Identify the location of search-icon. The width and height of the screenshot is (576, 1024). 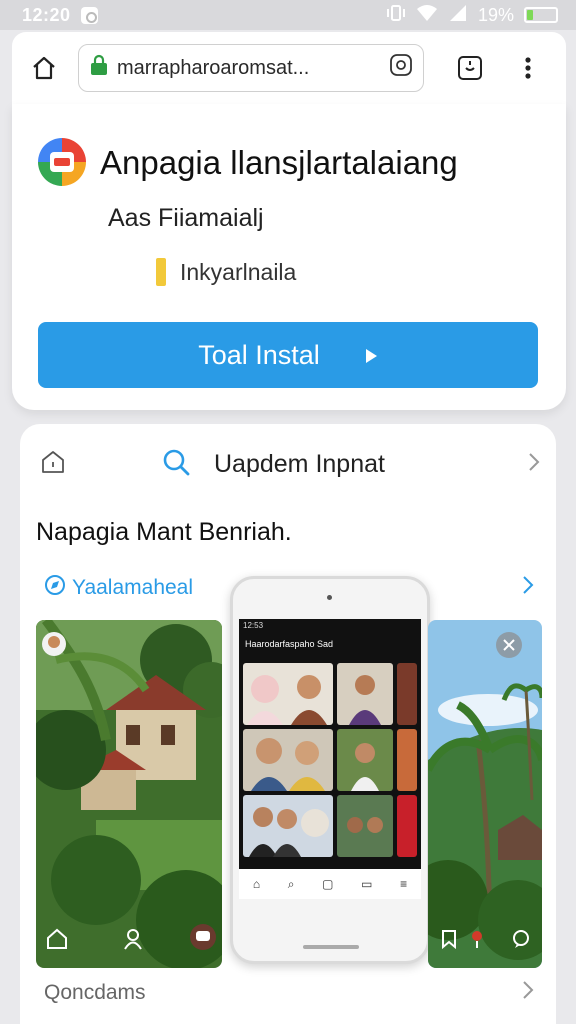
(176, 464).